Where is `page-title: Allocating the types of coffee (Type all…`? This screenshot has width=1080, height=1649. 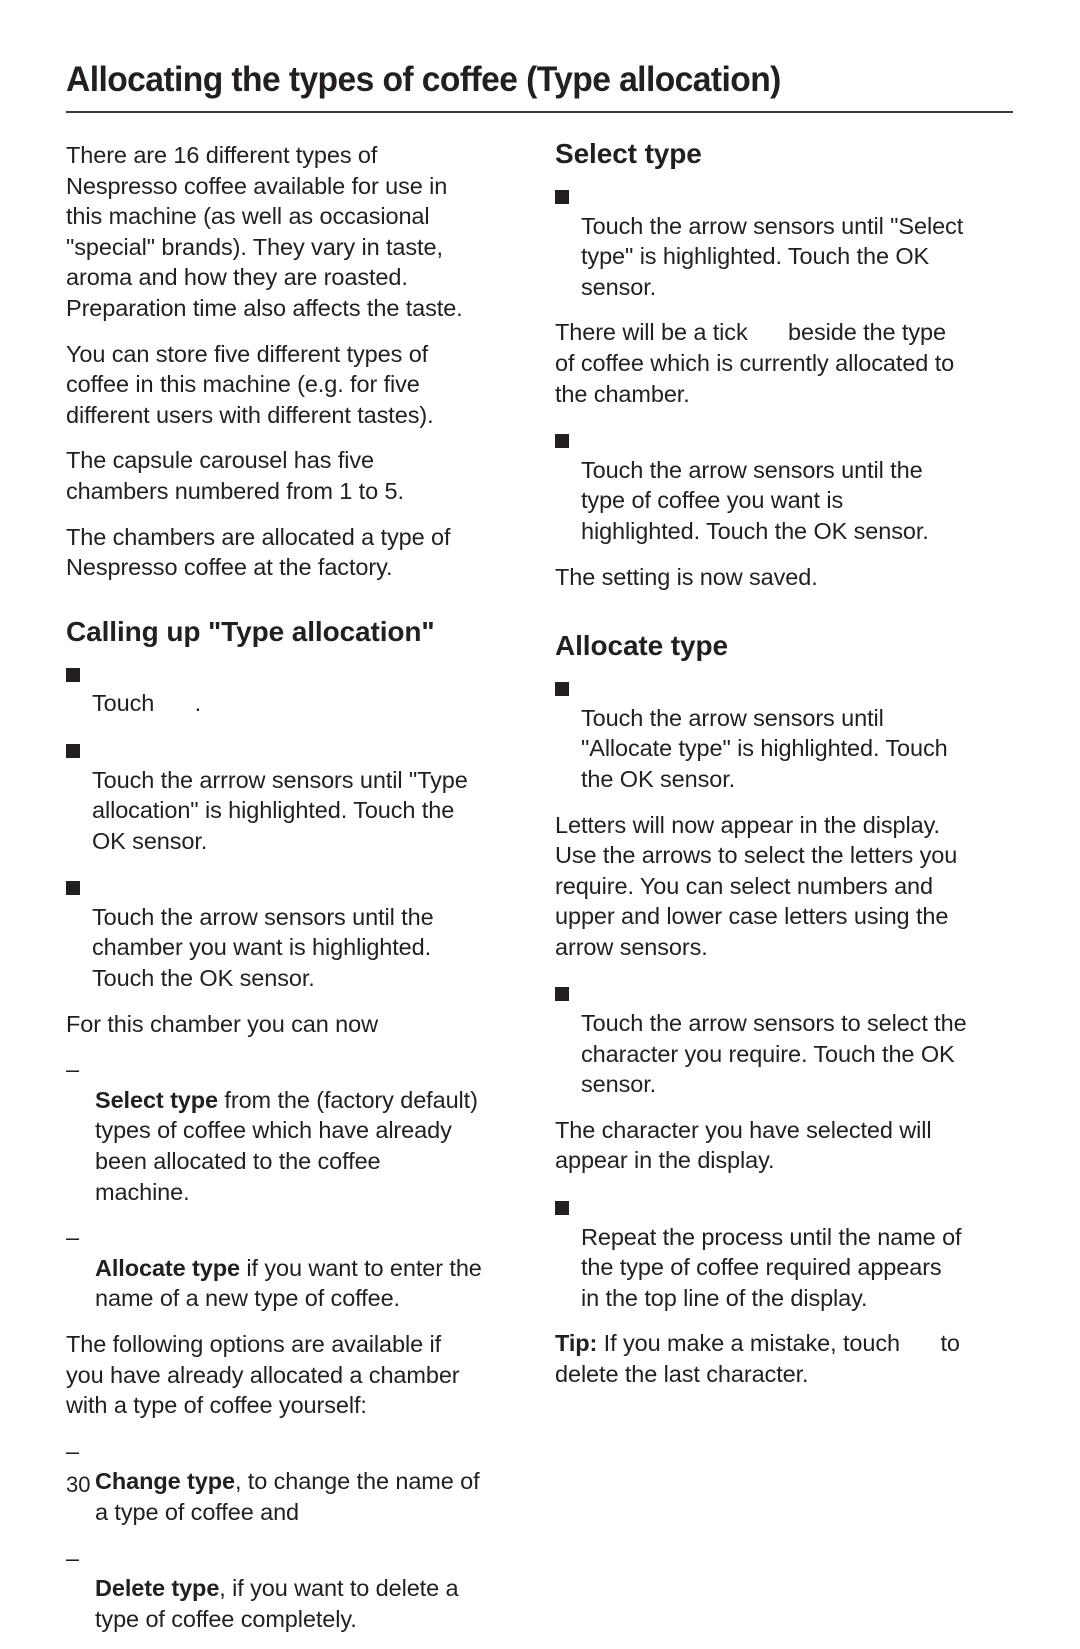
page-title: Allocating the types of coffee (Type all… is located at coordinates (423, 79).